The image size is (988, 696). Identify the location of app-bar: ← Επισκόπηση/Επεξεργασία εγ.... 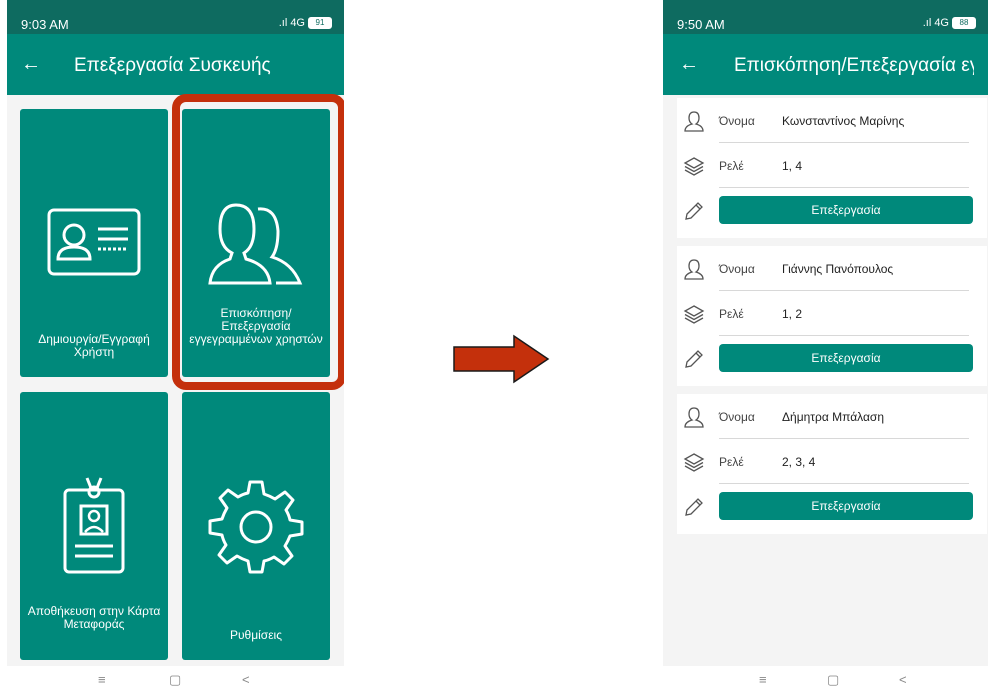
(825, 64).